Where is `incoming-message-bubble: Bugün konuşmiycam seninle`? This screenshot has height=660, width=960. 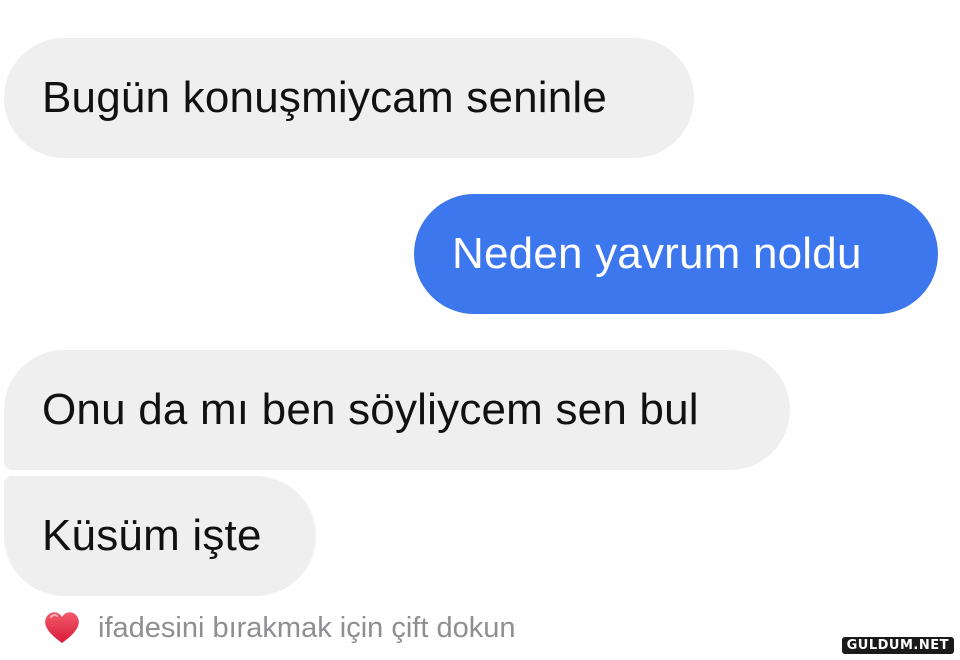
incoming-message-bubble: Bugün konuşmiycam seninle is located at coordinates (349, 98).